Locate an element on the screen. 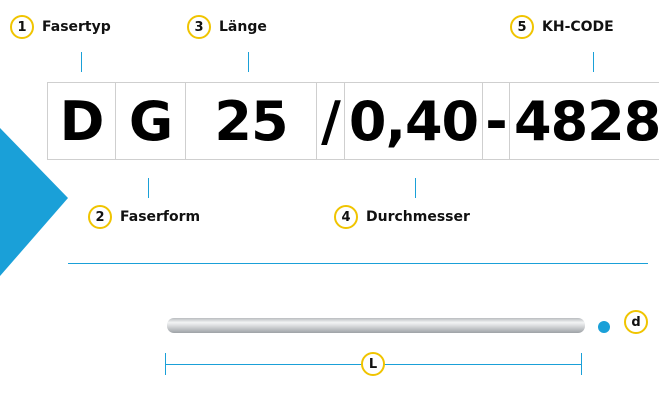 The width and height of the screenshot is (659, 406). callout-fasertyp: 1 Fasertyp is located at coordinates (60, 27).